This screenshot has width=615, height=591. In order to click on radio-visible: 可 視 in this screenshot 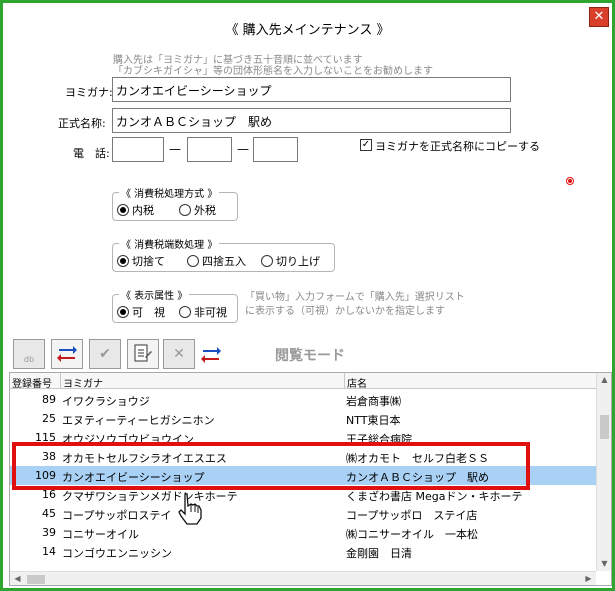, I will do `click(141, 312)`.